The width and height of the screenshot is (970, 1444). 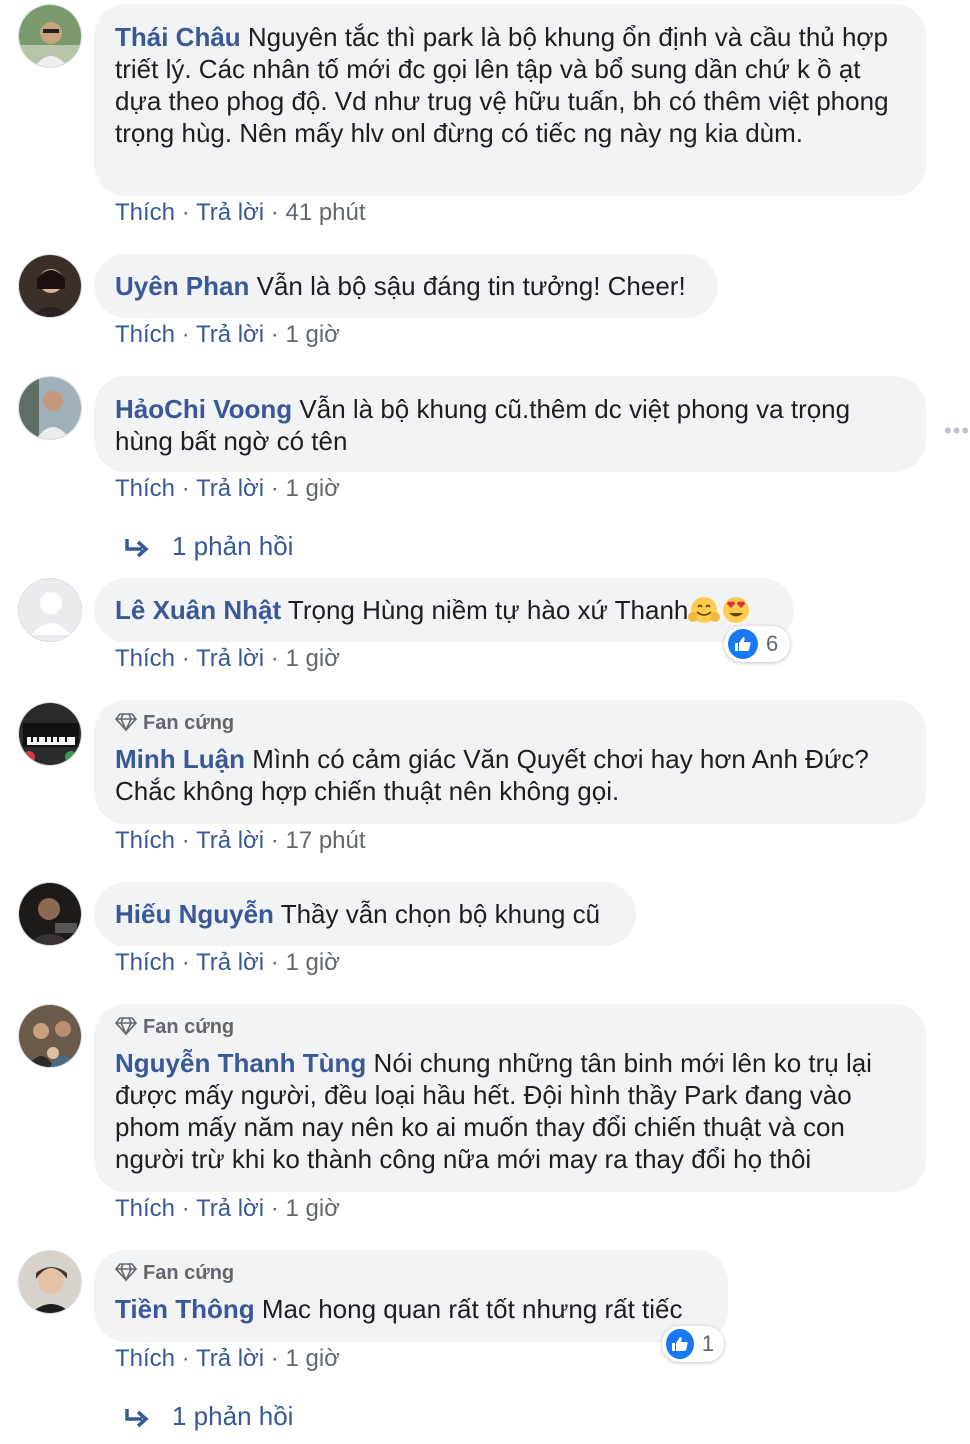 I want to click on comment-text: Vẫn là bộ sậu đáng tin tưởng! Cheer!, so click(x=471, y=286).